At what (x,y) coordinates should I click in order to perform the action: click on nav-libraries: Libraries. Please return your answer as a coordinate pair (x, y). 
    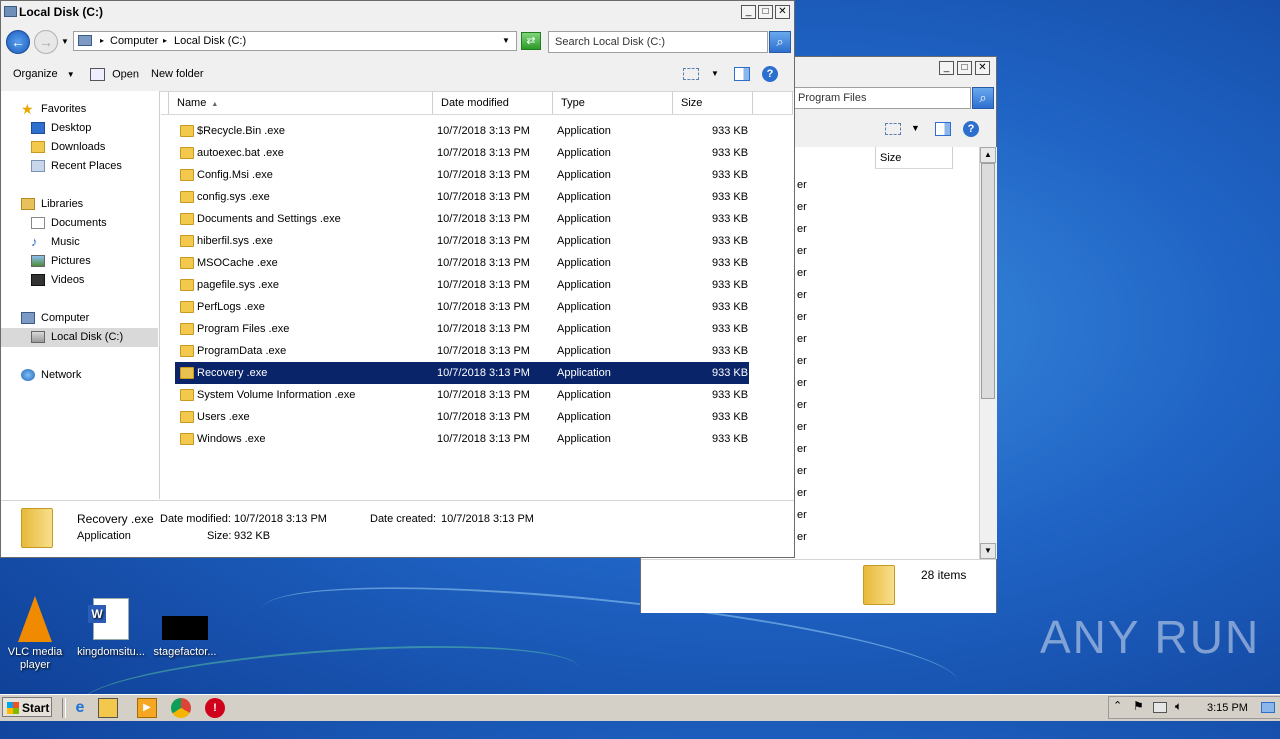
    Looking at the image, I should click on (52, 204).